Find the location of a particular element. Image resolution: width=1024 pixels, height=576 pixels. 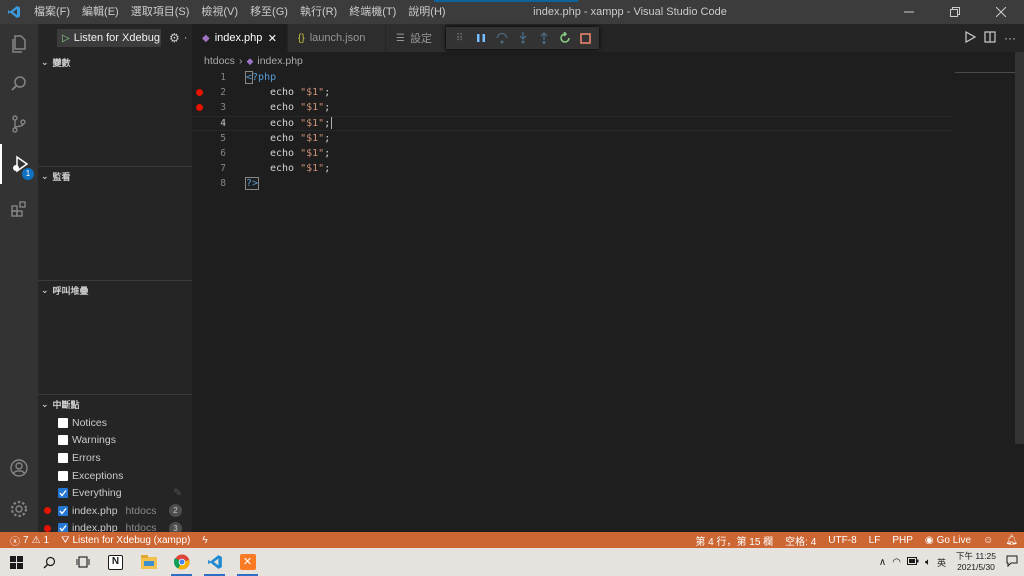

go-live-button: ◉ Go Live is located at coordinates (948, 540).